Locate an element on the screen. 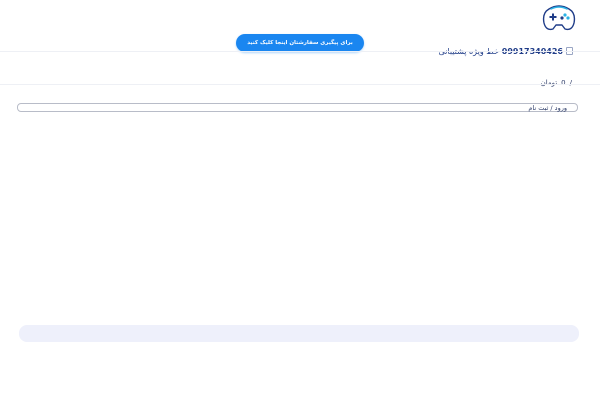 The width and height of the screenshot is (600, 400). account-bar: ورود / ثبت نام is located at coordinates (297, 107).